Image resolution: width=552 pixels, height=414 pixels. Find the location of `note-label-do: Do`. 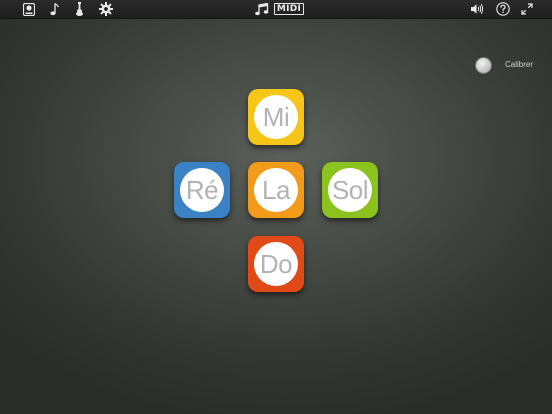

note-label-do: Do is located at coordinates (276, 264).